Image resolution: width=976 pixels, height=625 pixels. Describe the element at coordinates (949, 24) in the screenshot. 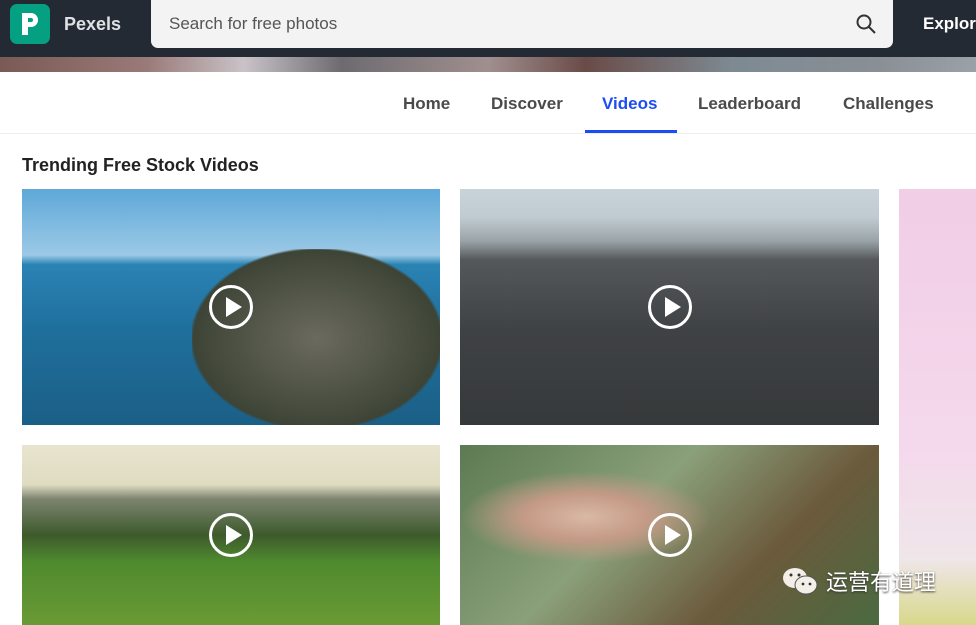

I see `explore-menu: Explore` at that location.